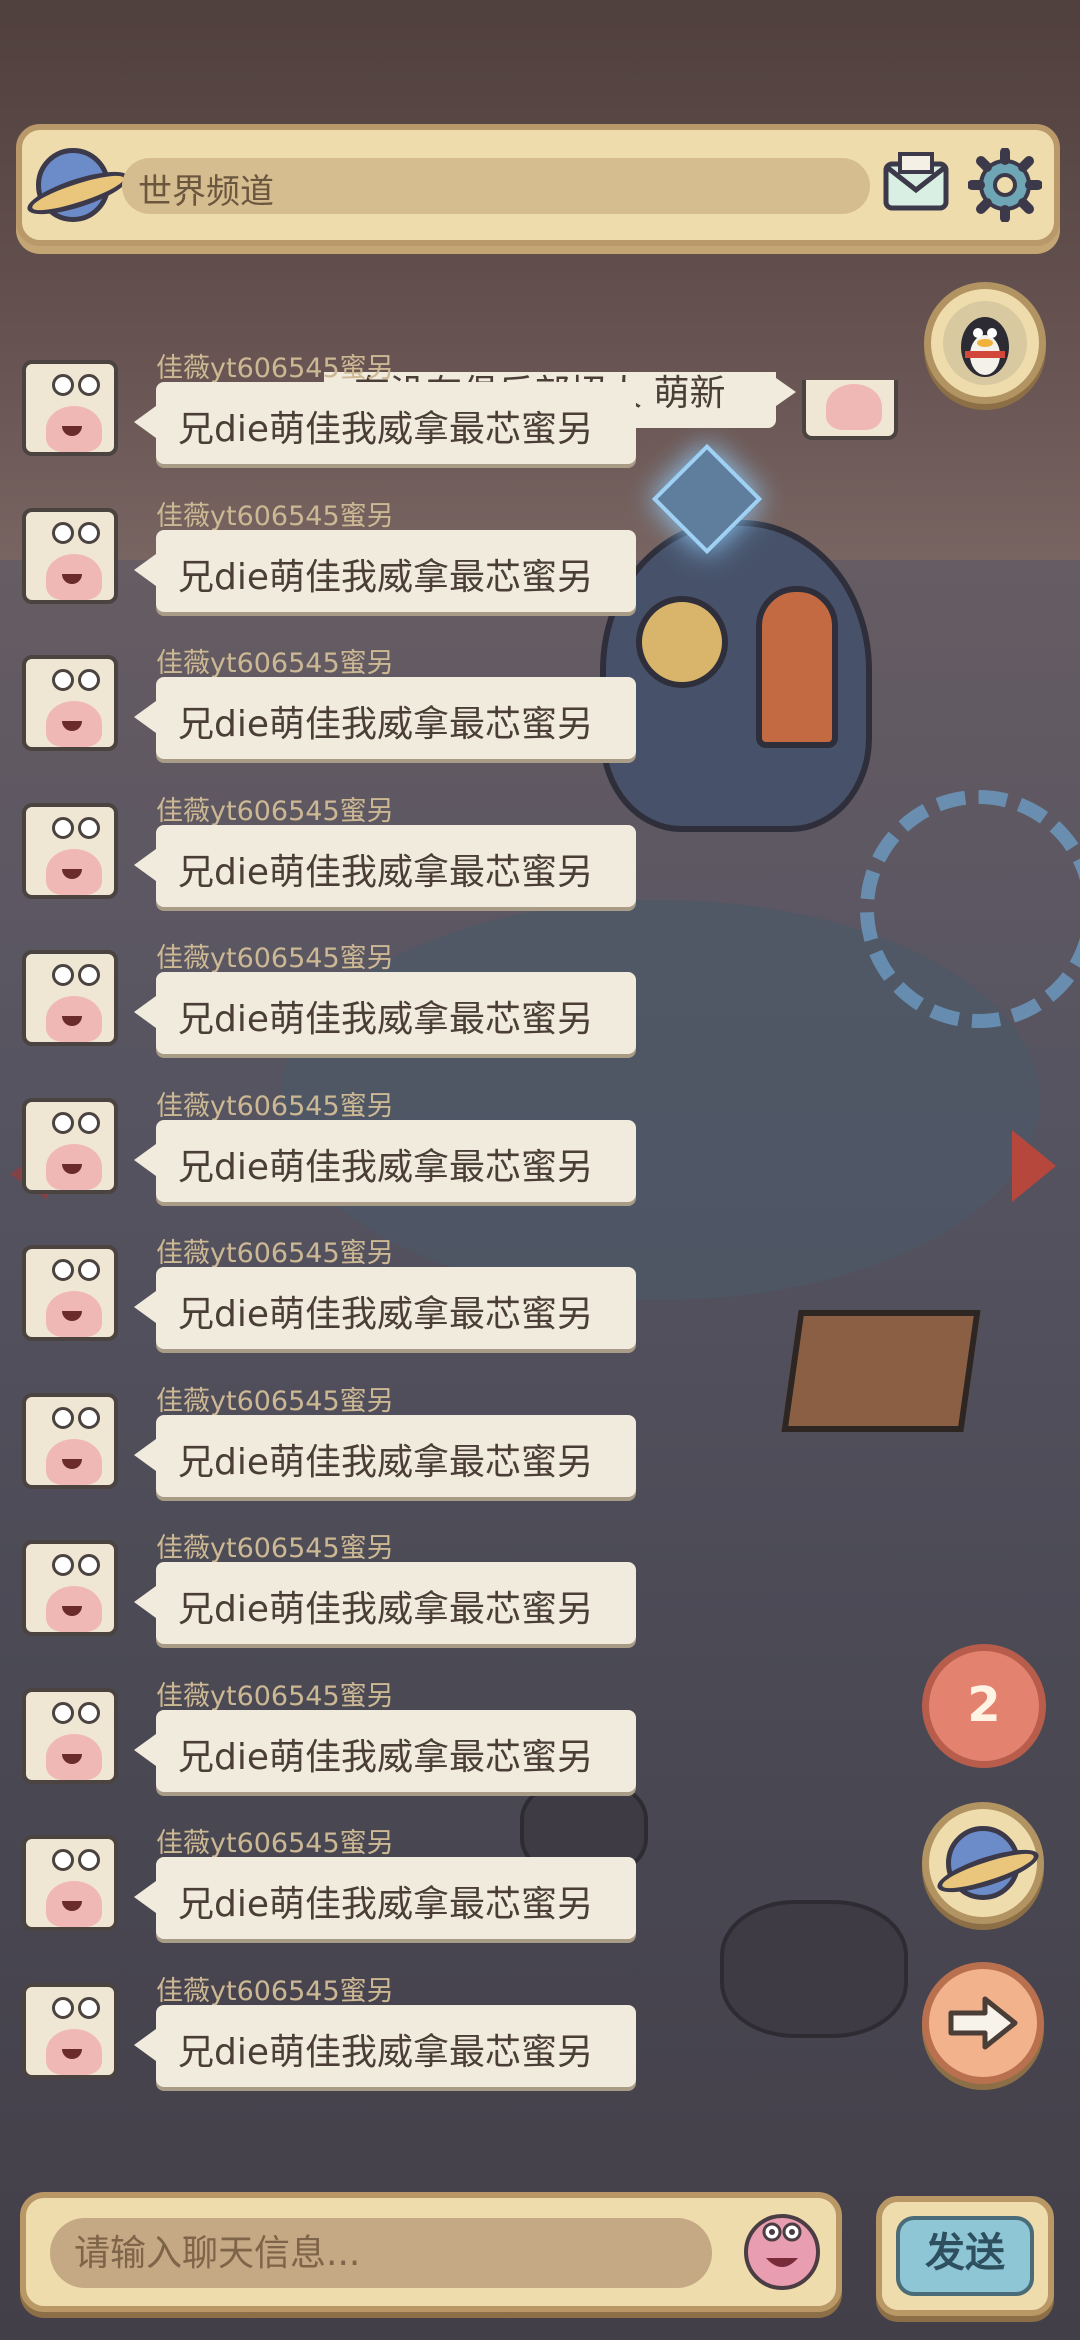 The image size is (1080, 2340). What do you see at coordinates (916, 184) in the screenshot?
I see `mail-icon` at bounding box center [916, 184].